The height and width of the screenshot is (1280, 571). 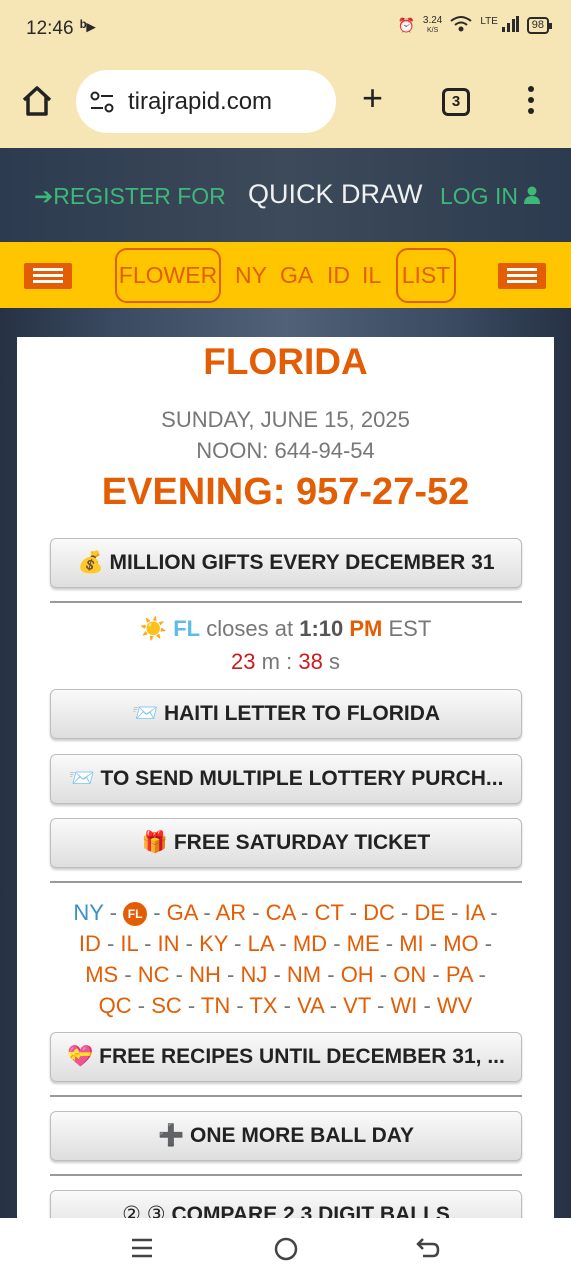 What do you see at coordinates (310, 943) in the screenshot?
I see `state-link-md: MD` at bounding box center [310, 943].